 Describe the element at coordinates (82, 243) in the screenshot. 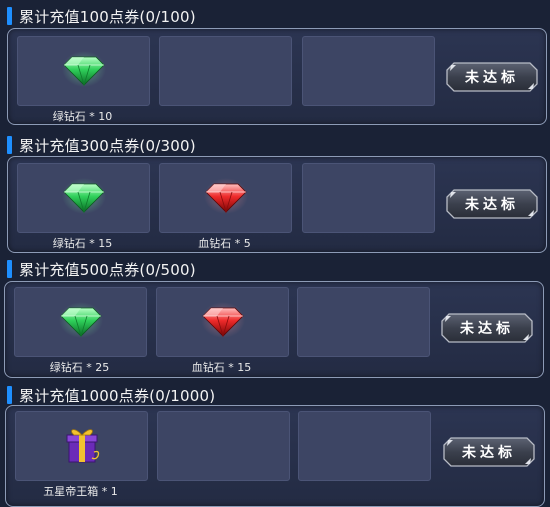

I see `reward-label: 绿钻石 * 15` at that location.